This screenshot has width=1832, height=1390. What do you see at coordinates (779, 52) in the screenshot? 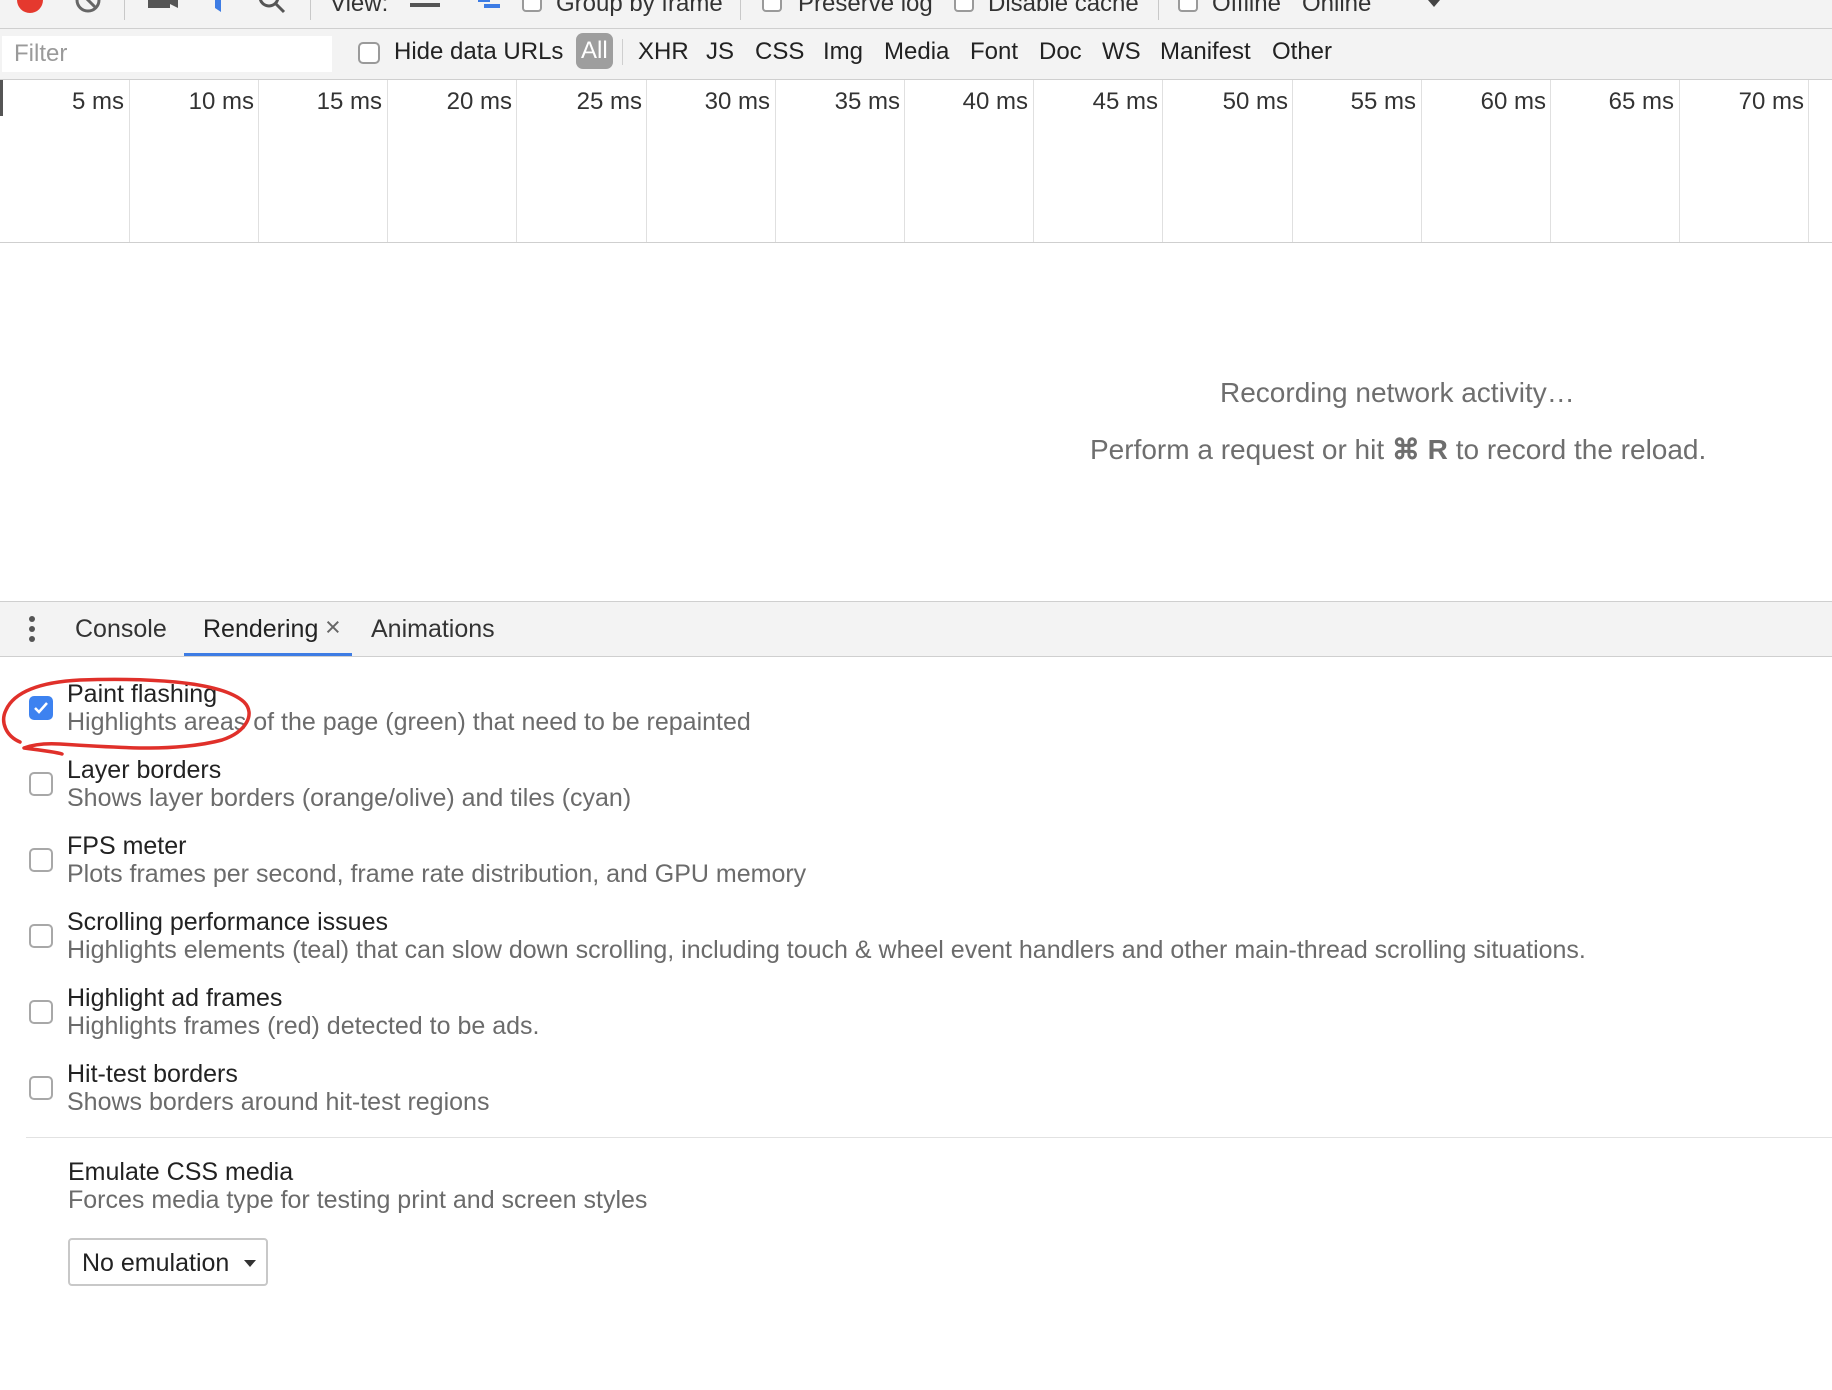
I see `type-filter-css: CSS` at bounding box center [779, 52].